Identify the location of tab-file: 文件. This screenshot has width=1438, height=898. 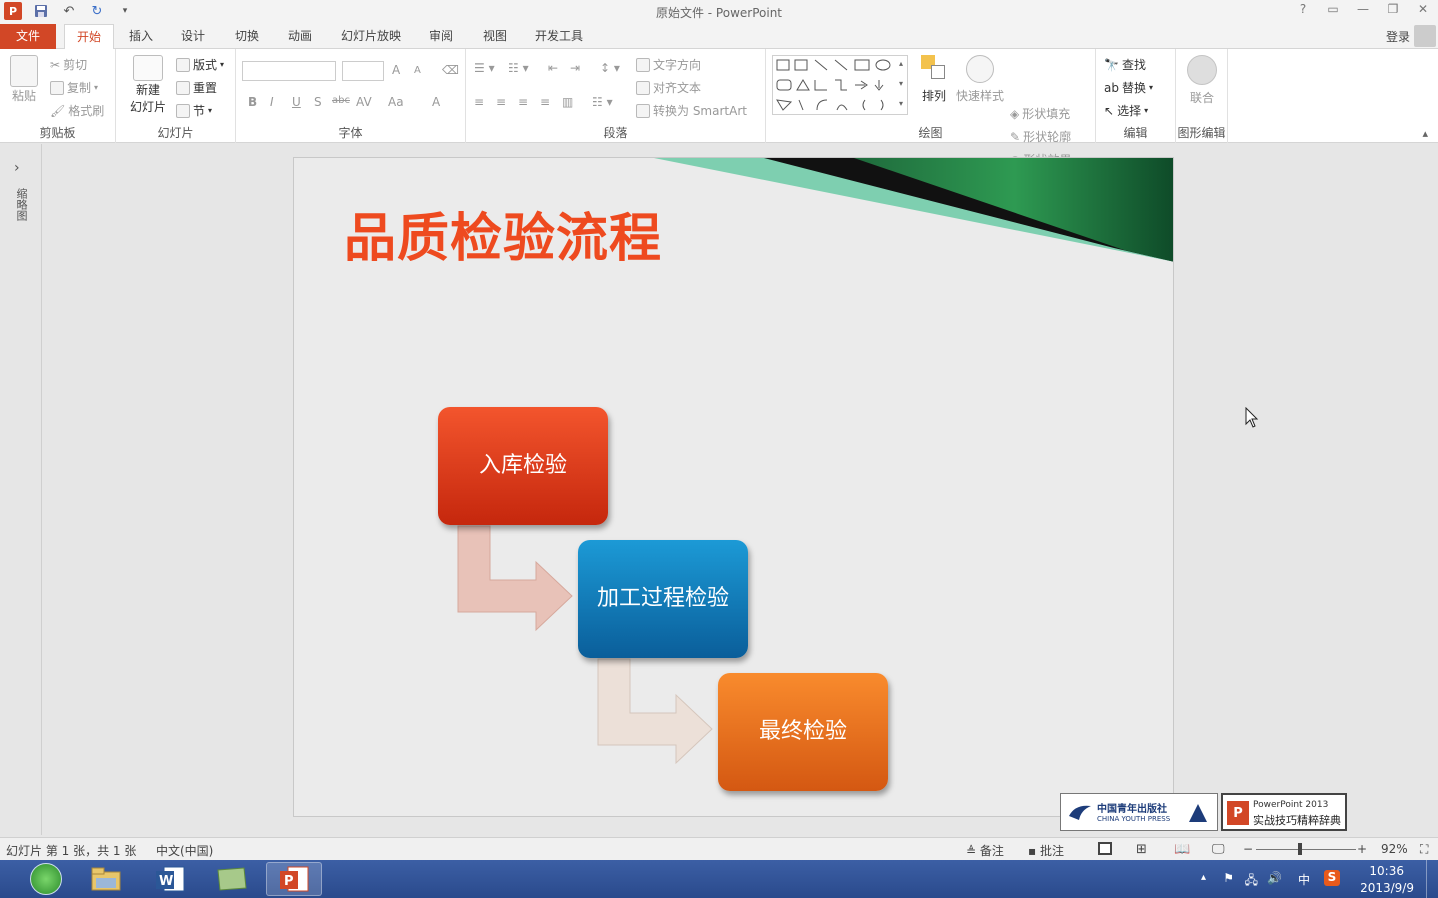
(28, 36).